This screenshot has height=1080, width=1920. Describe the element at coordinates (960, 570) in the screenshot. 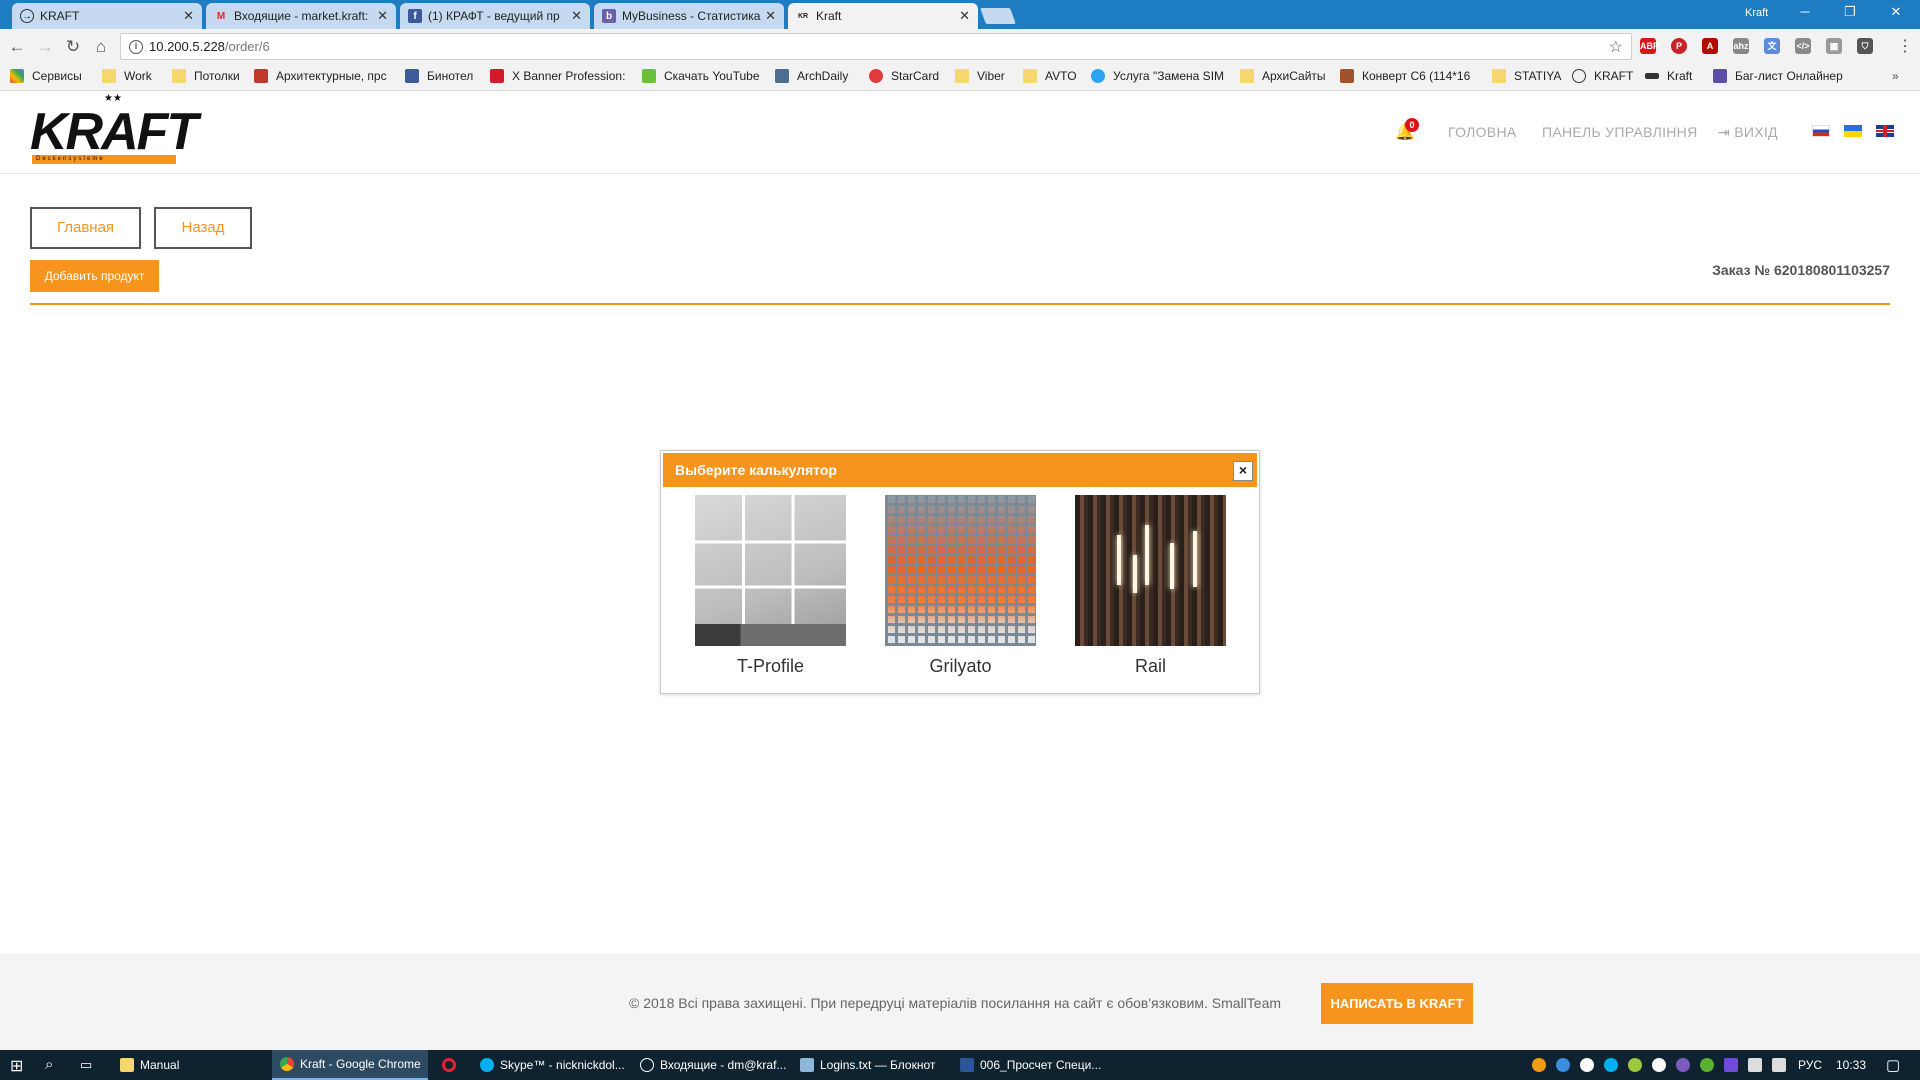

I see `grilyato-image` at that location.